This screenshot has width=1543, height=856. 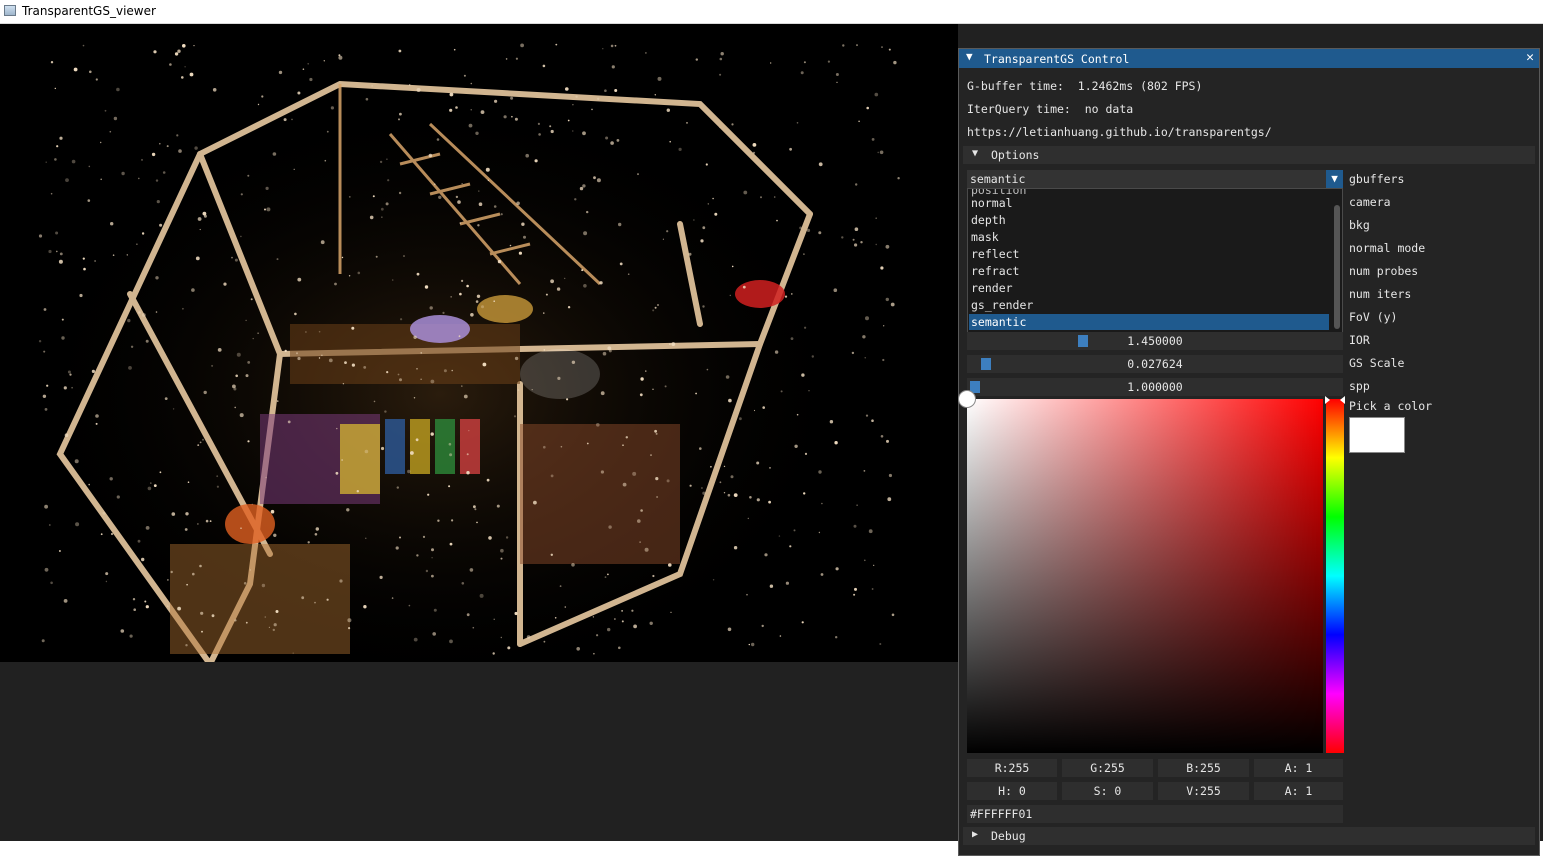 I want to click on ior-slider: 1.450000, so click(x=1155, y=341).